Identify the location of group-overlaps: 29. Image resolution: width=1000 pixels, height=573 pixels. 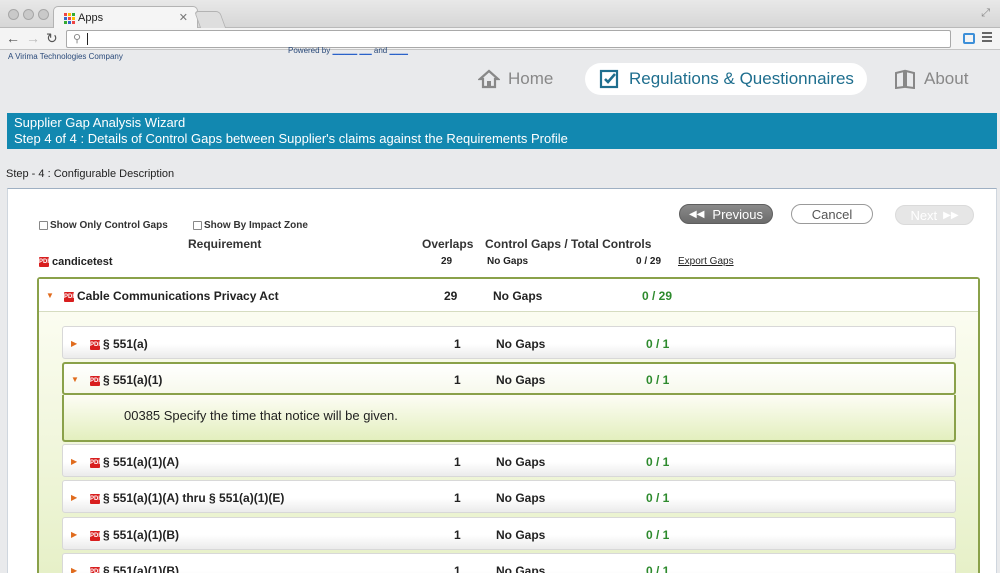
(451, 296).